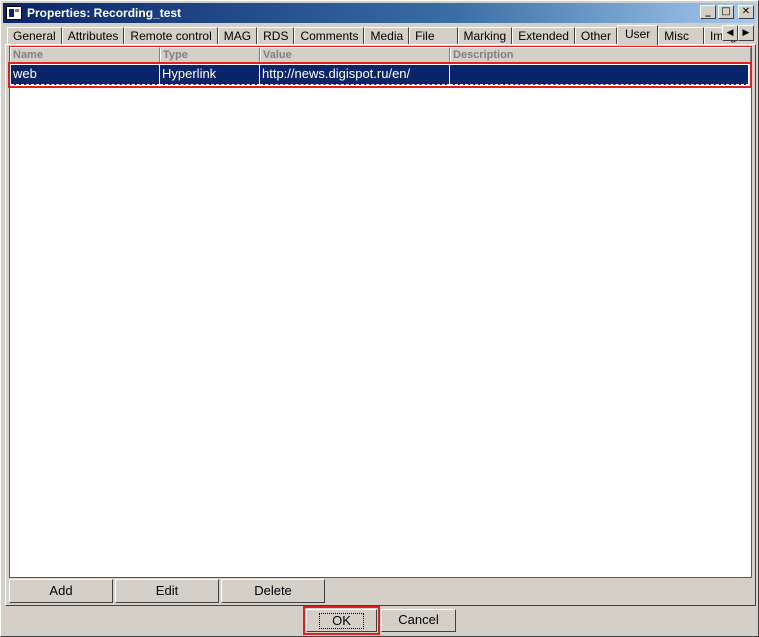 The image size is (759, 637). What do you see at coordinates (355, 55) in the screenshot?
I see `column-header-value: Value` at bounding box center [355, 55].